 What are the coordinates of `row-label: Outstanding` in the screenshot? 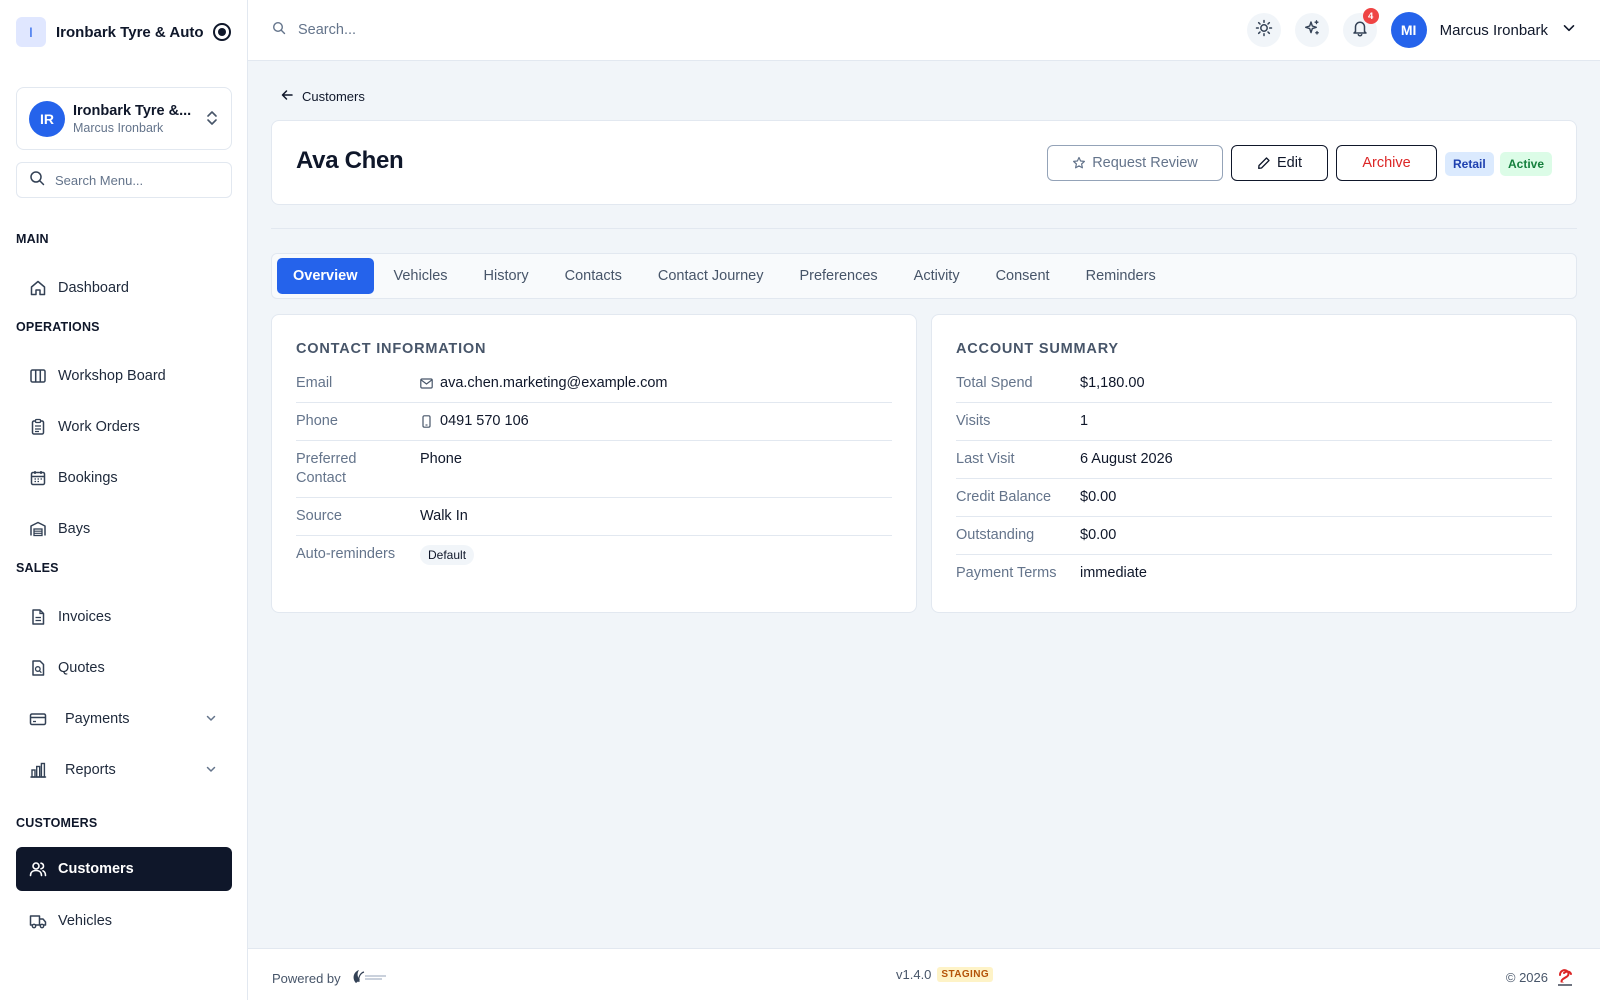 It's located at (995, 535).